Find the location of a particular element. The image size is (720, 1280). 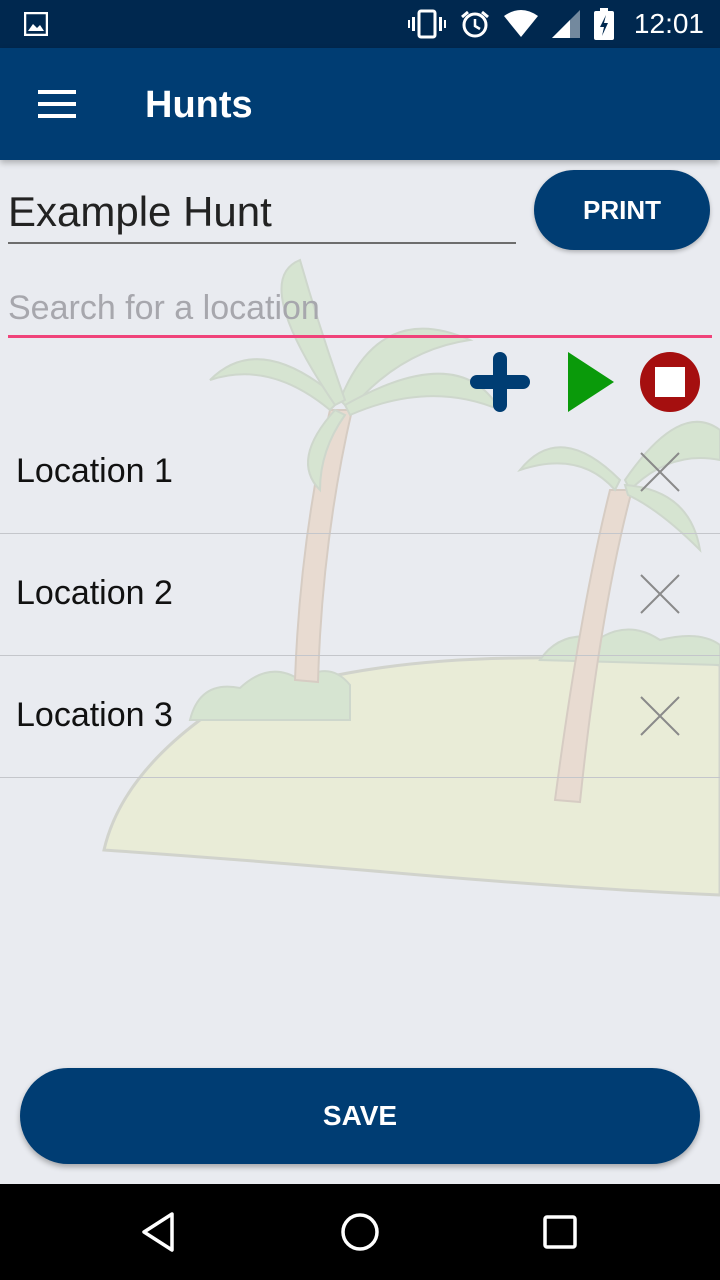

search-input is located at coordinates (360, 308).